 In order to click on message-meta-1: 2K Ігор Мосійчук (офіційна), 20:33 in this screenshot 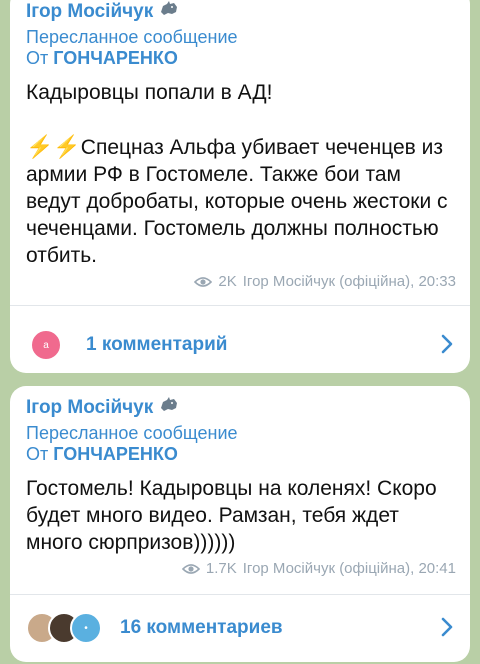, I will do `click(241, 281)`.